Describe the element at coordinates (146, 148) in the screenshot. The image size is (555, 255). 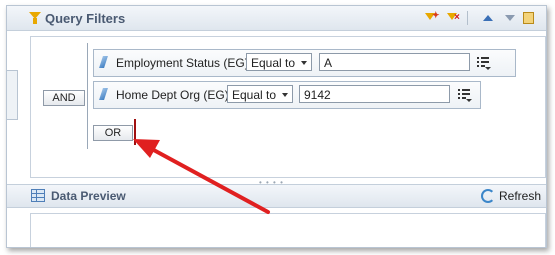
I see `arrow-head` at that location.